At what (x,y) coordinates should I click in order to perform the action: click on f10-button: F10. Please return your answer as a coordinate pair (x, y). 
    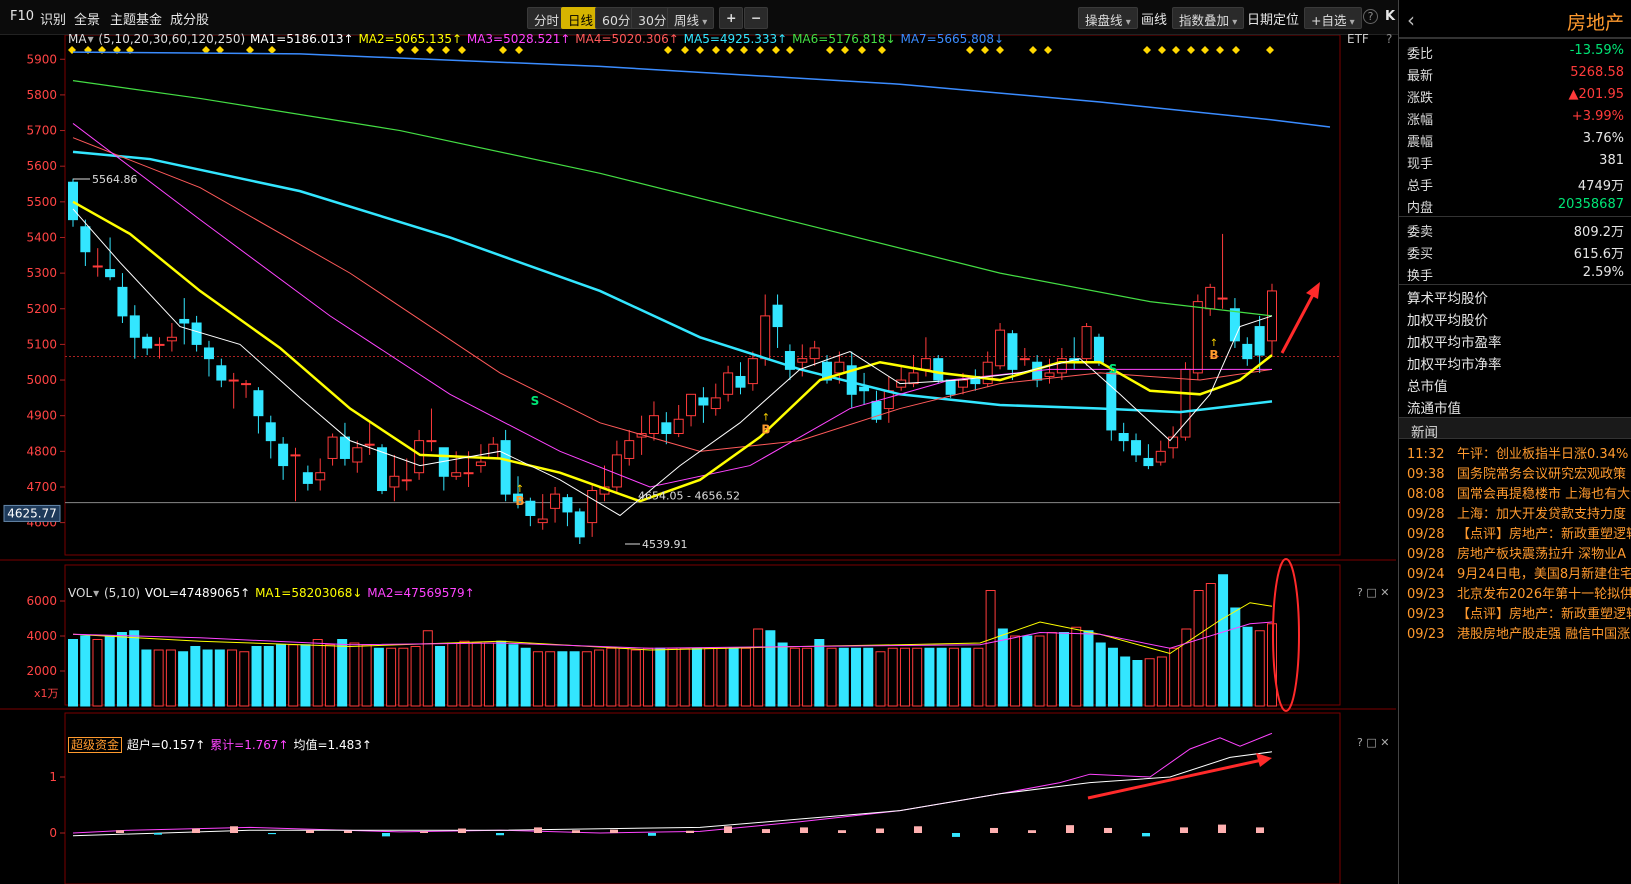
    Looking at the image, I should click on (22, 16).